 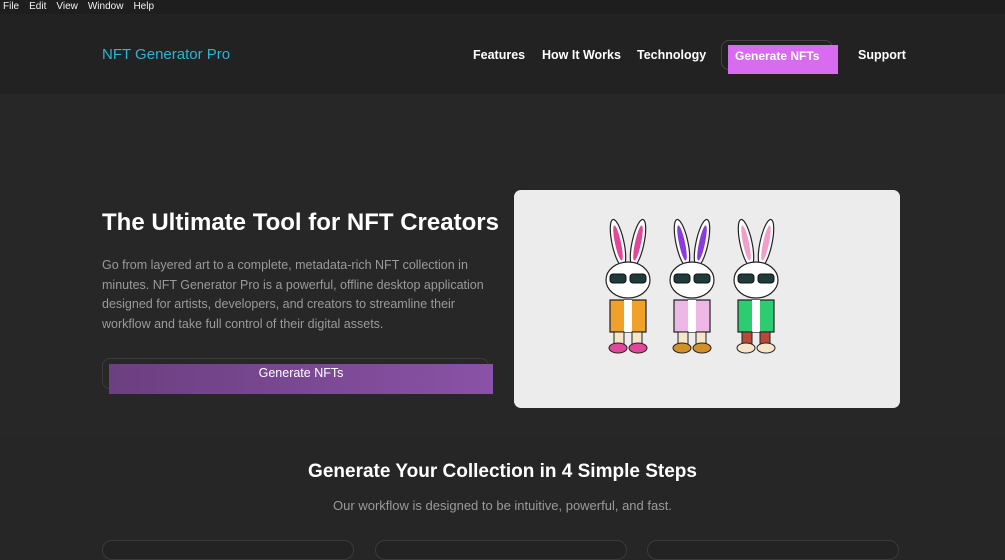 I want to click on nav-link-features: Features, so click(x=499, y=55).